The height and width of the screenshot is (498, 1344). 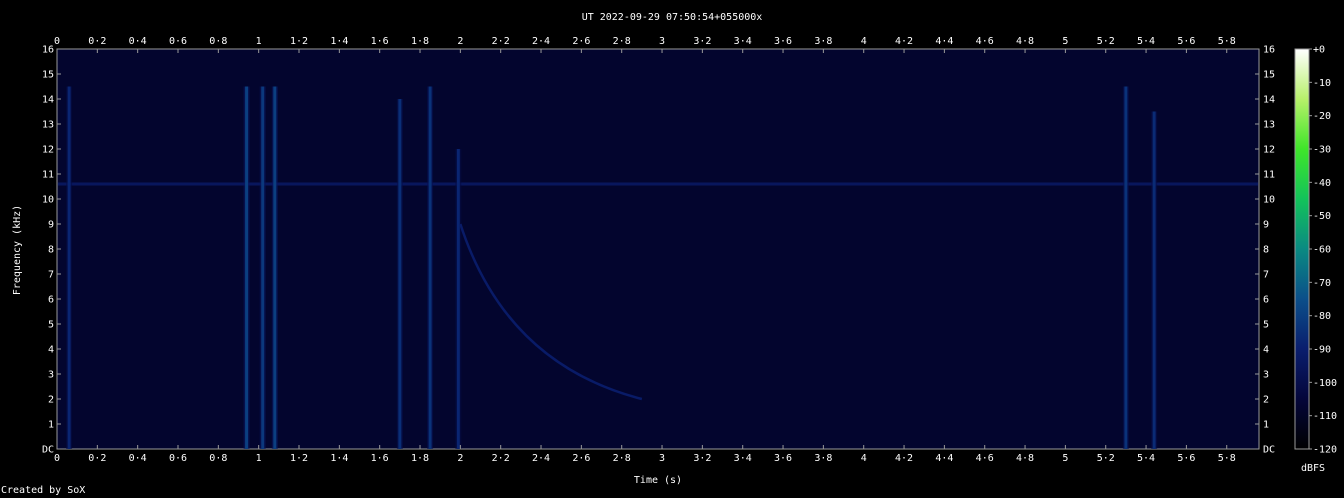 I want to click on x-tick-label-top: 0, so click(x=57, y=41).